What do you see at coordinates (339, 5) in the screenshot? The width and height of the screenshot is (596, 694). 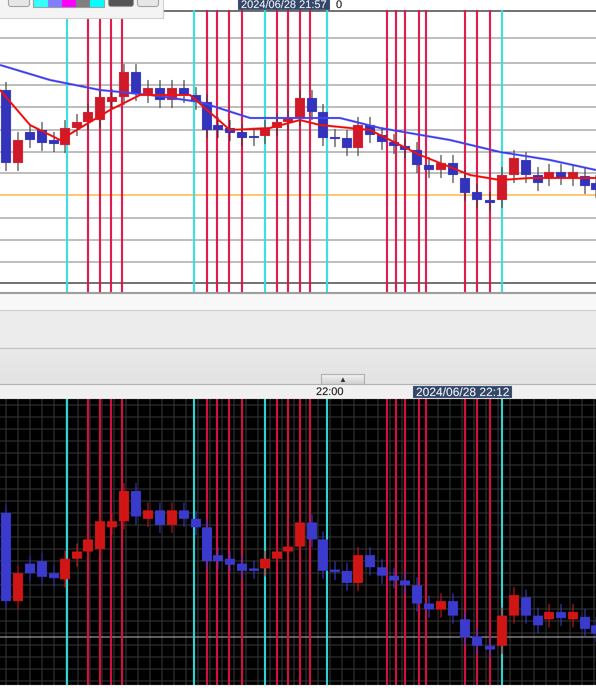 I see `time-label: 0` at bounding box center [339, 5].